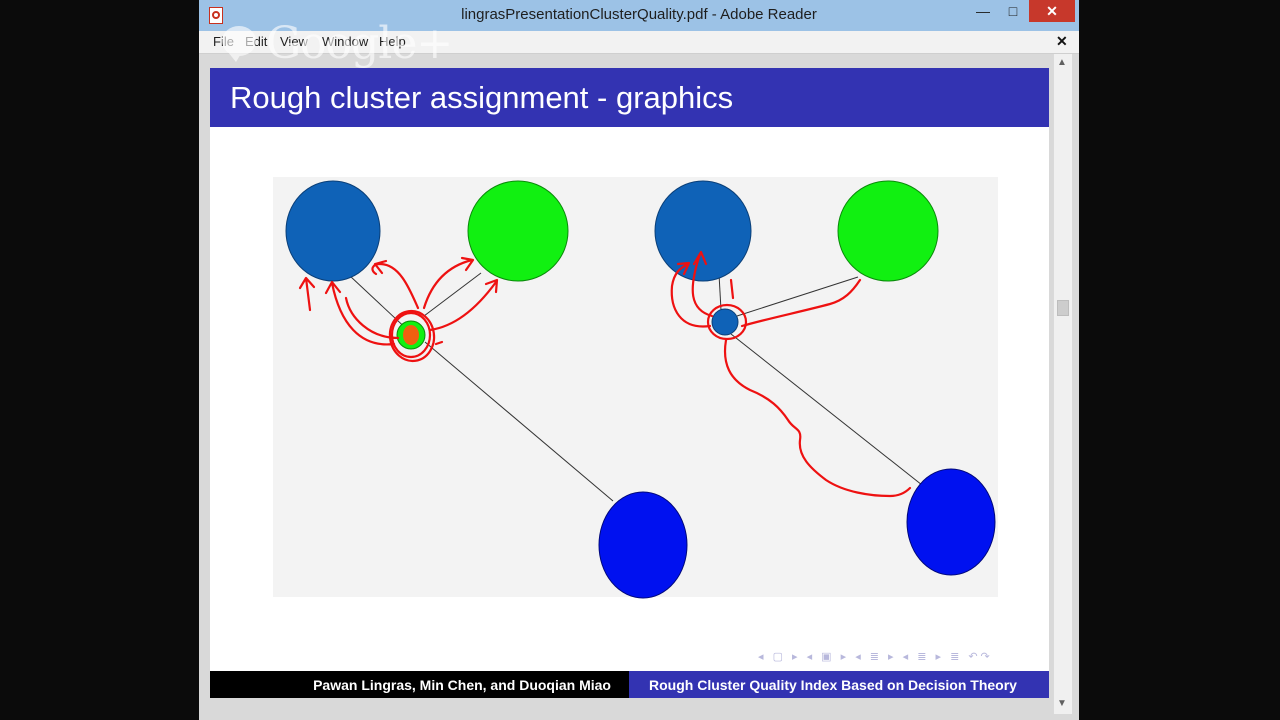 This screenshot has width=1280, height=720. Describe the element at coordinates (439, 343) in the screenshot. I see `annotation-cursor` at that location.